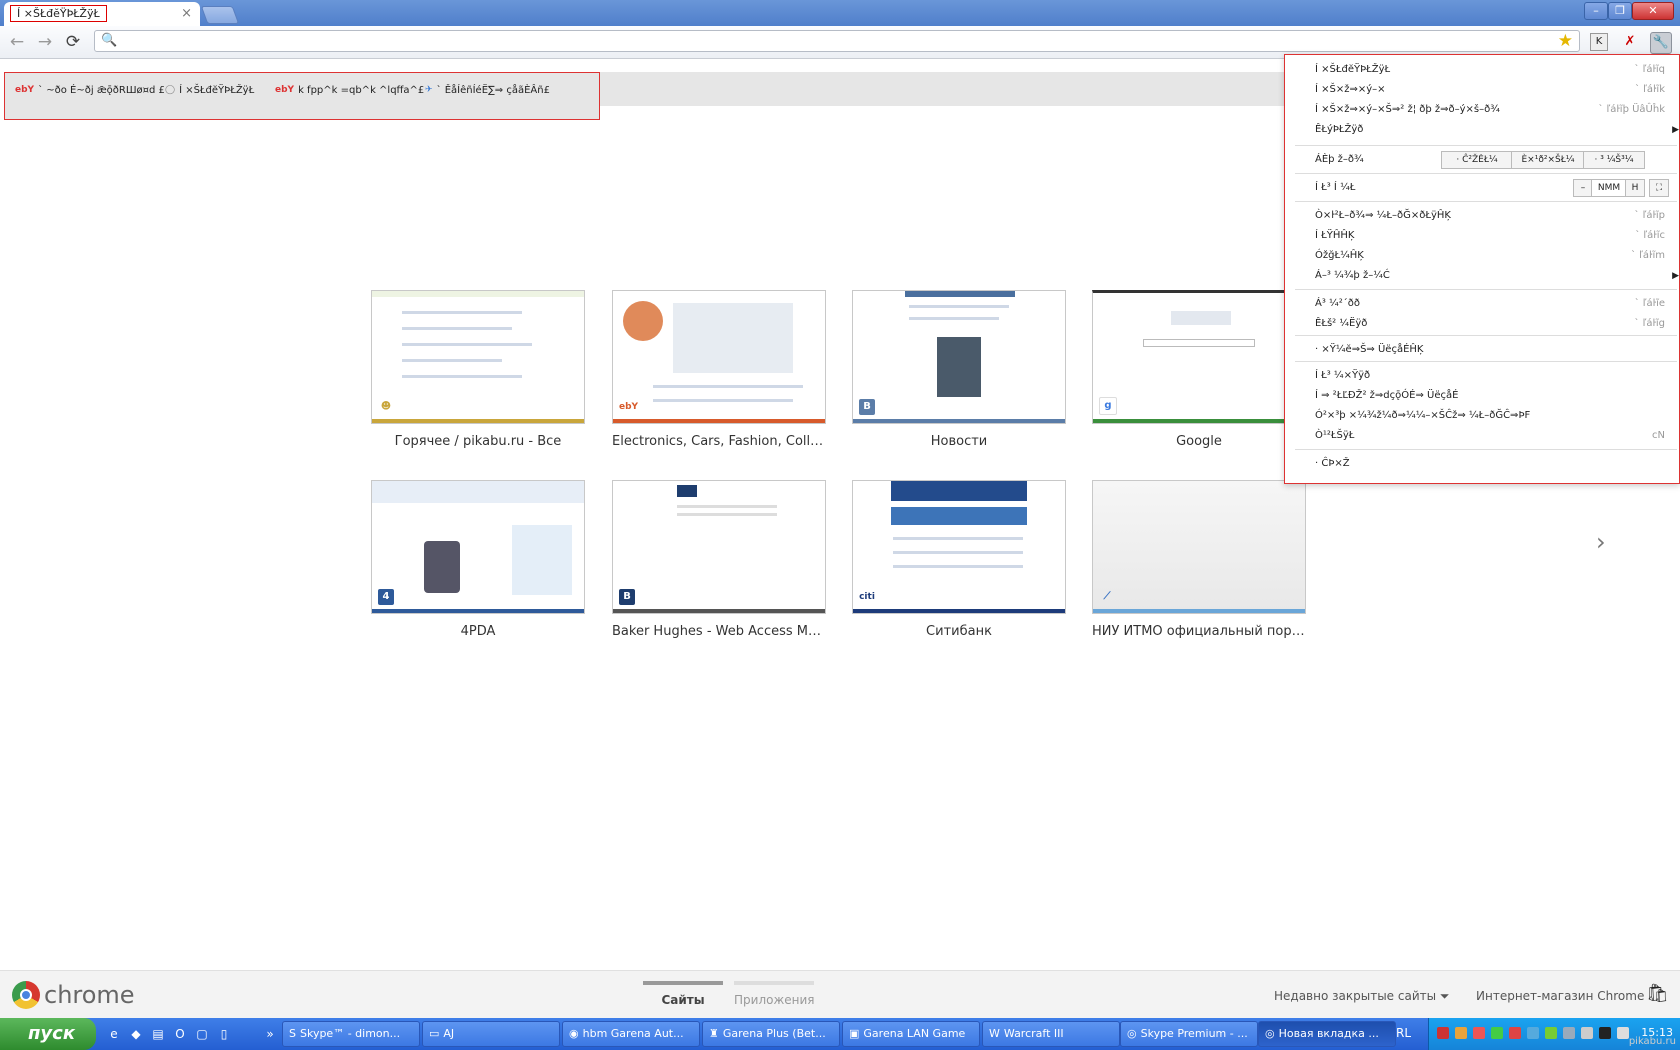  Describe the element at coordinates (186, 13) in the screenshot. I see `tab-close-icon: ×` at that location.